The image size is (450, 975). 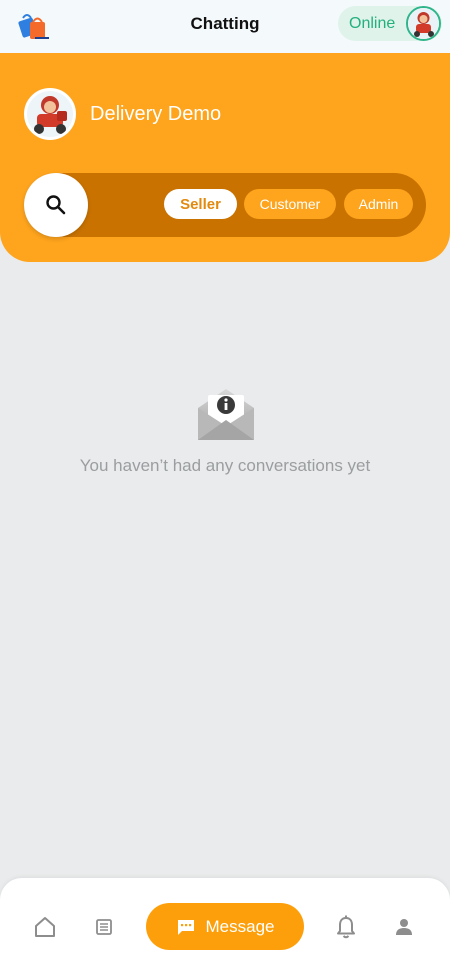 I want to click on store-avatar, so click(x=50, y=114).